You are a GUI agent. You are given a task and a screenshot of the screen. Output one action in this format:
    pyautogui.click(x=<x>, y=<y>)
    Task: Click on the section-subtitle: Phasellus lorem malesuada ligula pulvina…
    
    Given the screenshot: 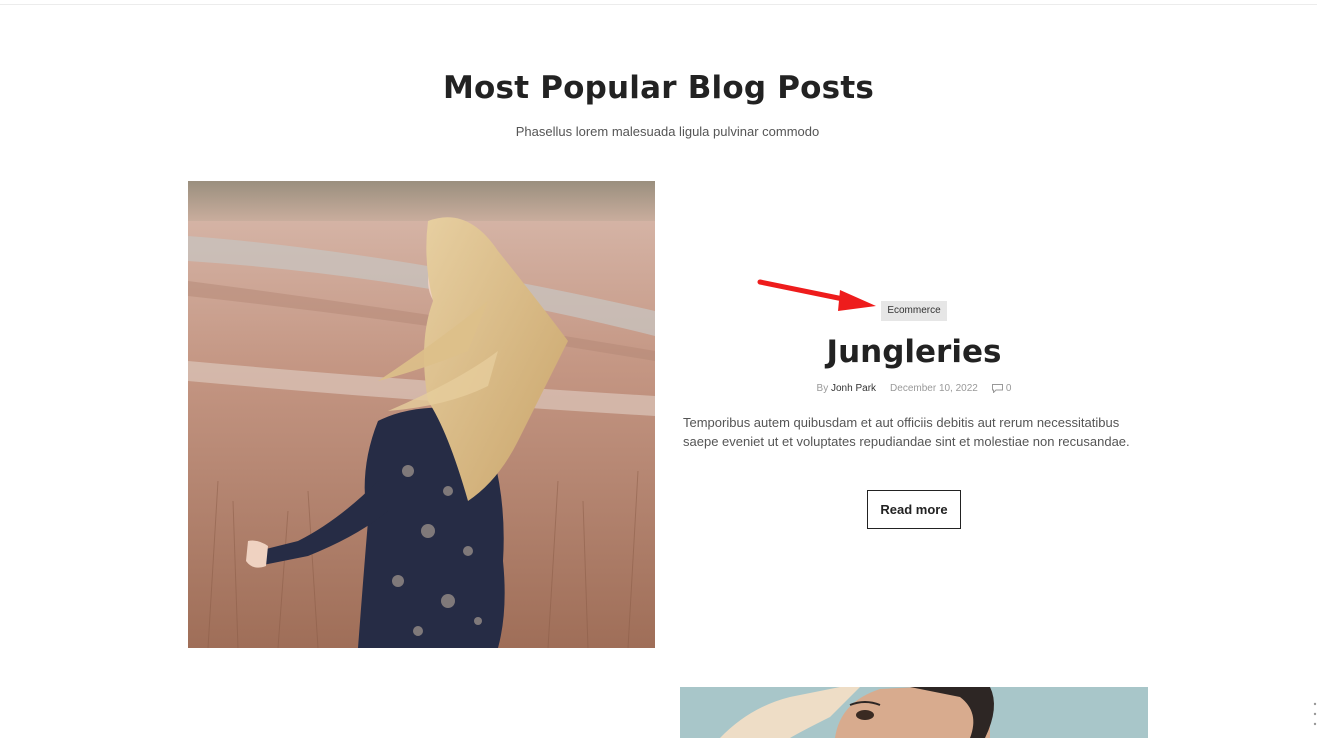 What is the action you would take?
    pyautogui.click(x=667, y=131)
    